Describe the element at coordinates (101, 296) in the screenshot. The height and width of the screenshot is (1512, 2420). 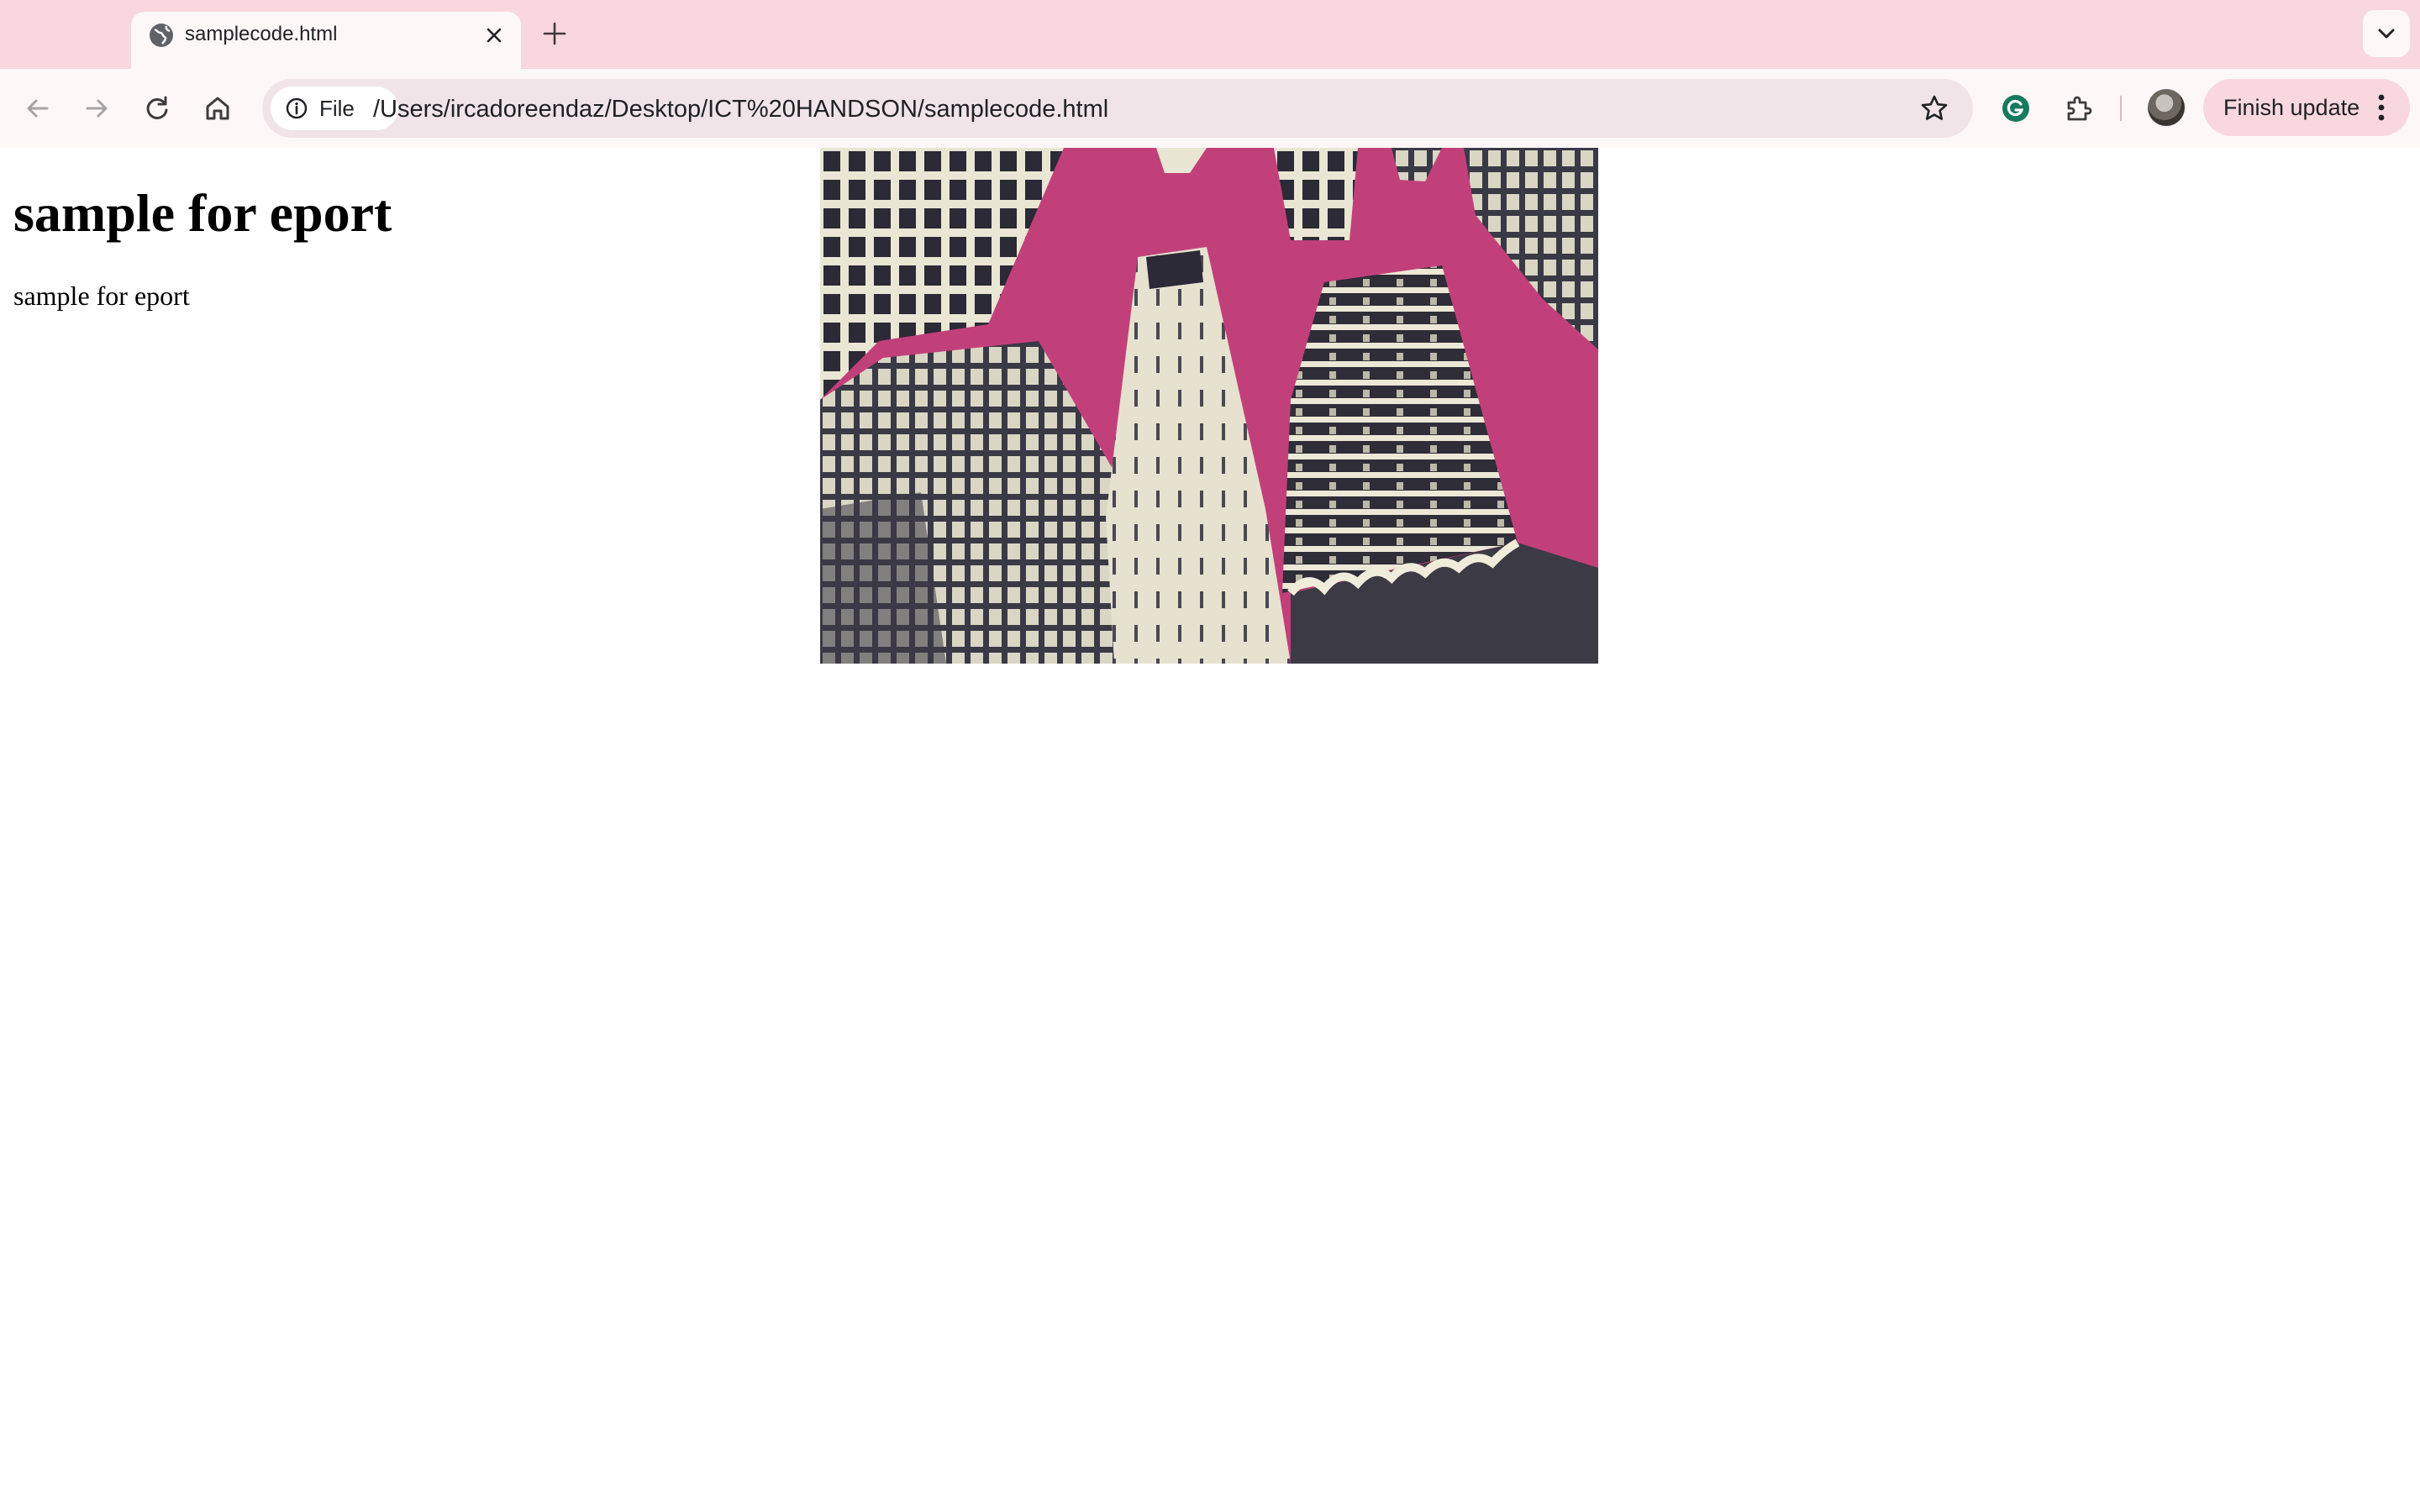
I see `page-paragraph: sample for eport` at that location.